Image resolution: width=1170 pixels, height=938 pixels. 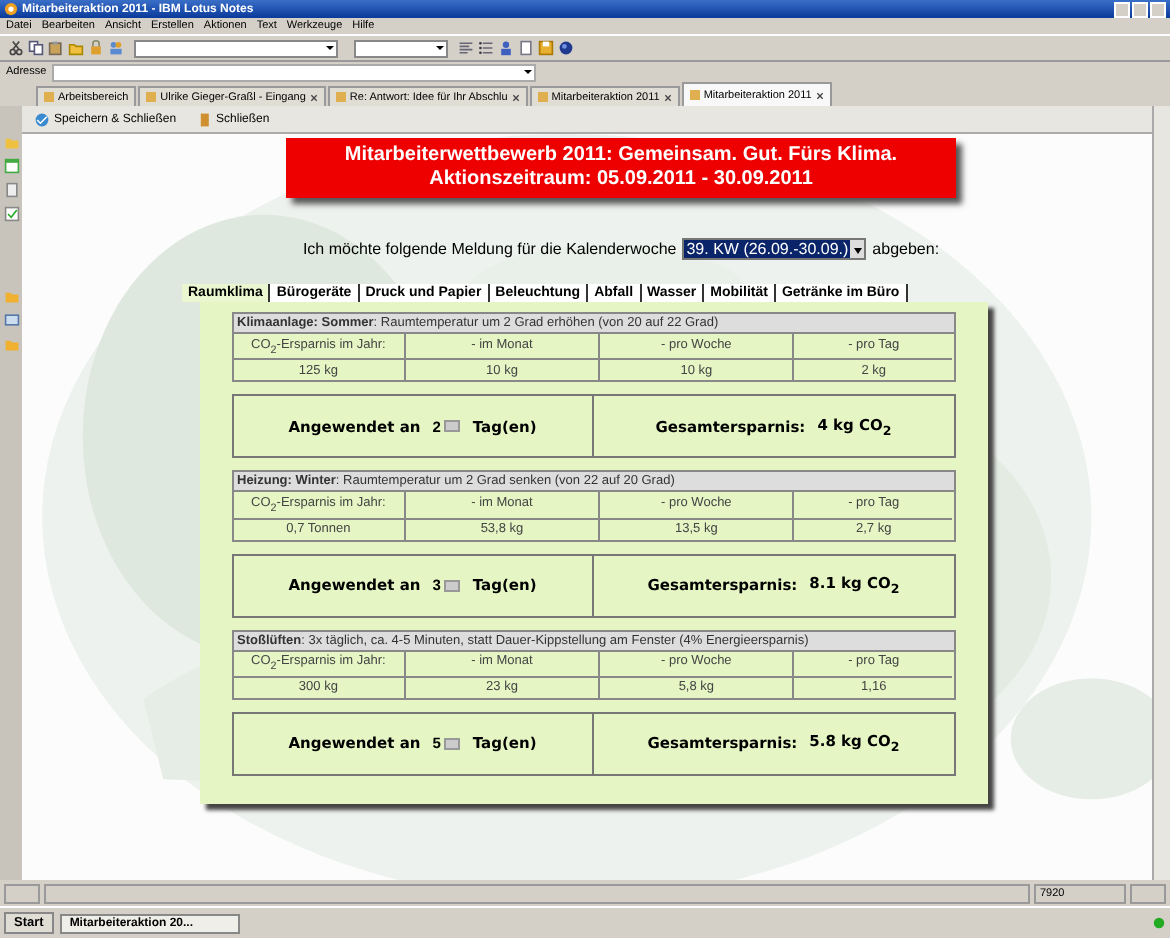 What do you see at coordinates (906, 249) in the screenshot?
I see `prompt-label: abgeben:` at bounding box center [906, 249].